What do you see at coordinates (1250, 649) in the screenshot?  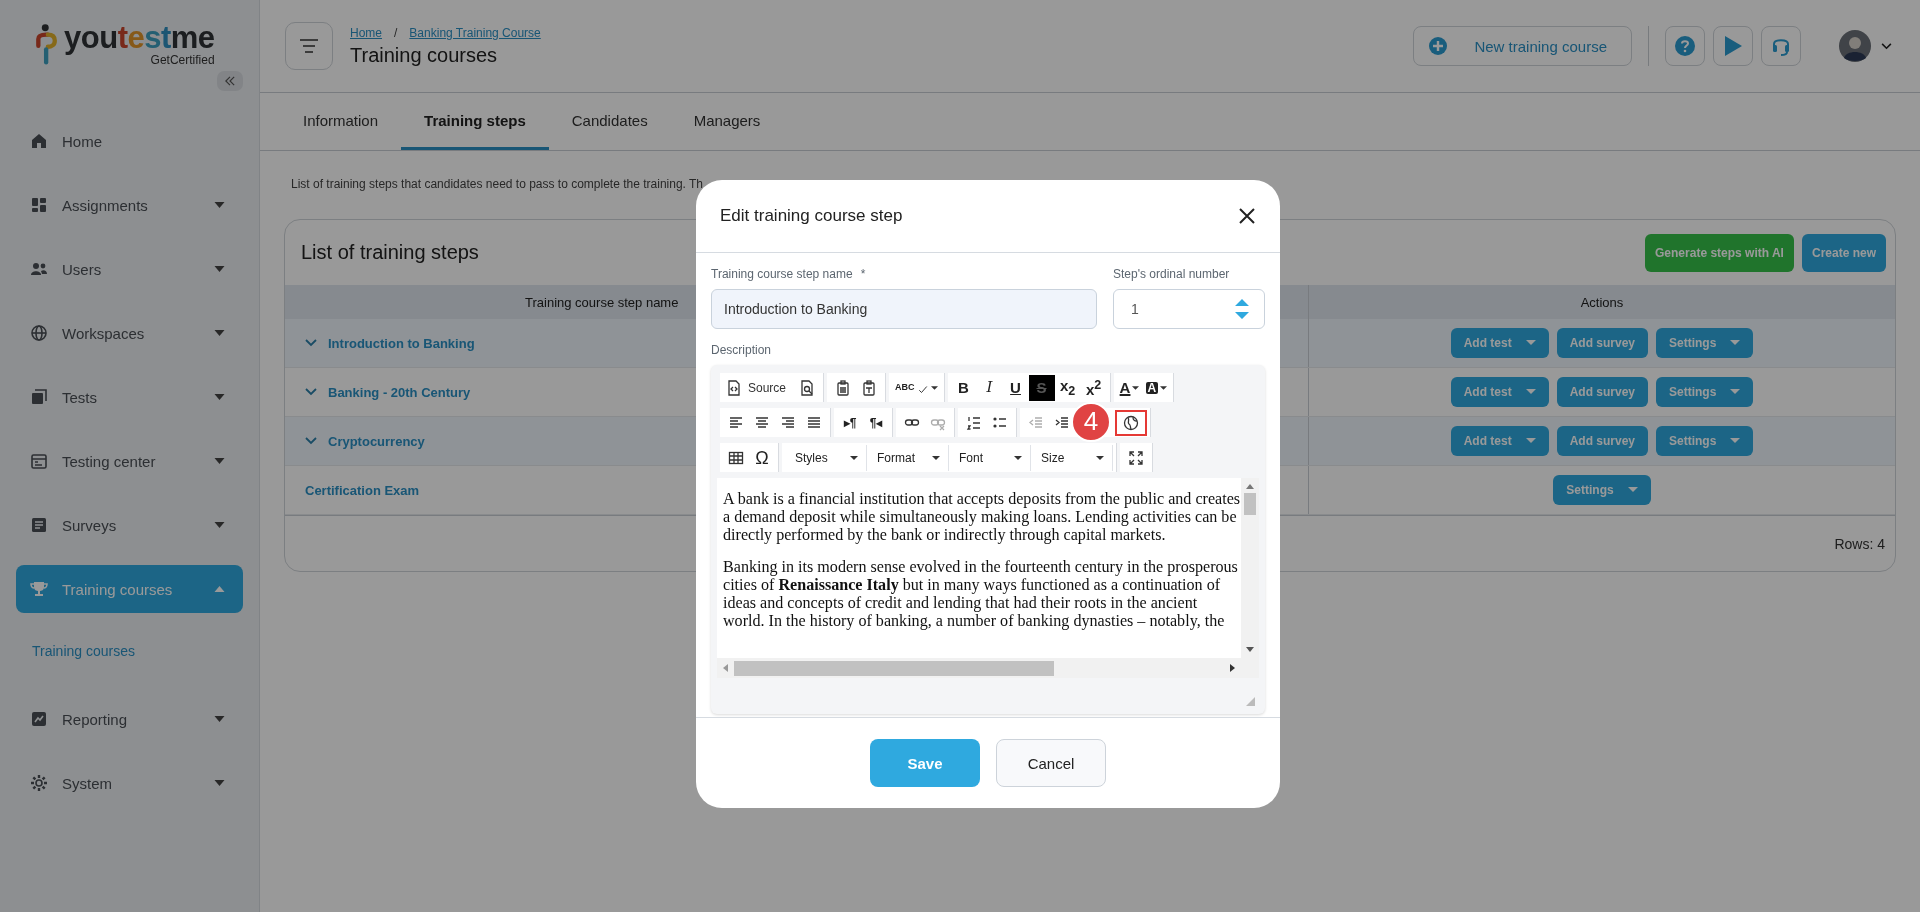 I see `scroll-down-icon` at bounding box center [1250, 649].